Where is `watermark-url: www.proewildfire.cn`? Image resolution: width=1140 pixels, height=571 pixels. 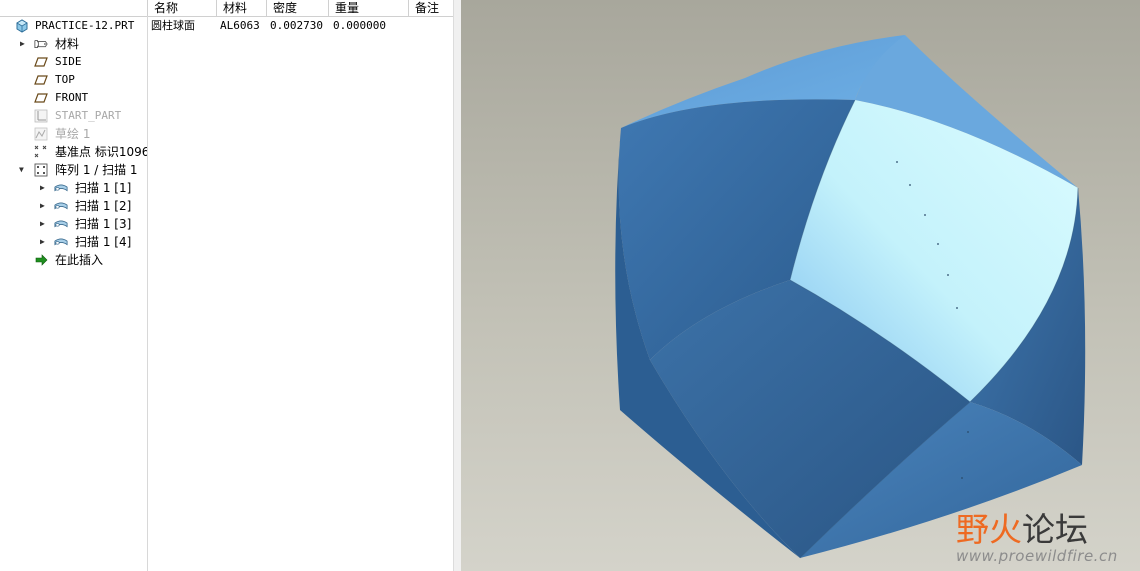 watermark-url: www.proewildfire.cn is located at coordinates (1037, 556).